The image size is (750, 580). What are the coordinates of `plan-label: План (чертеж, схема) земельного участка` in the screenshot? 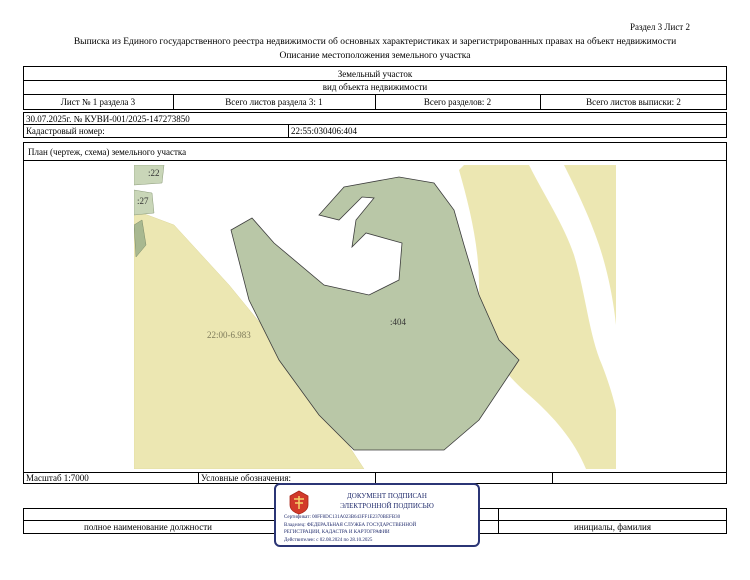 It's located at (107, 152).